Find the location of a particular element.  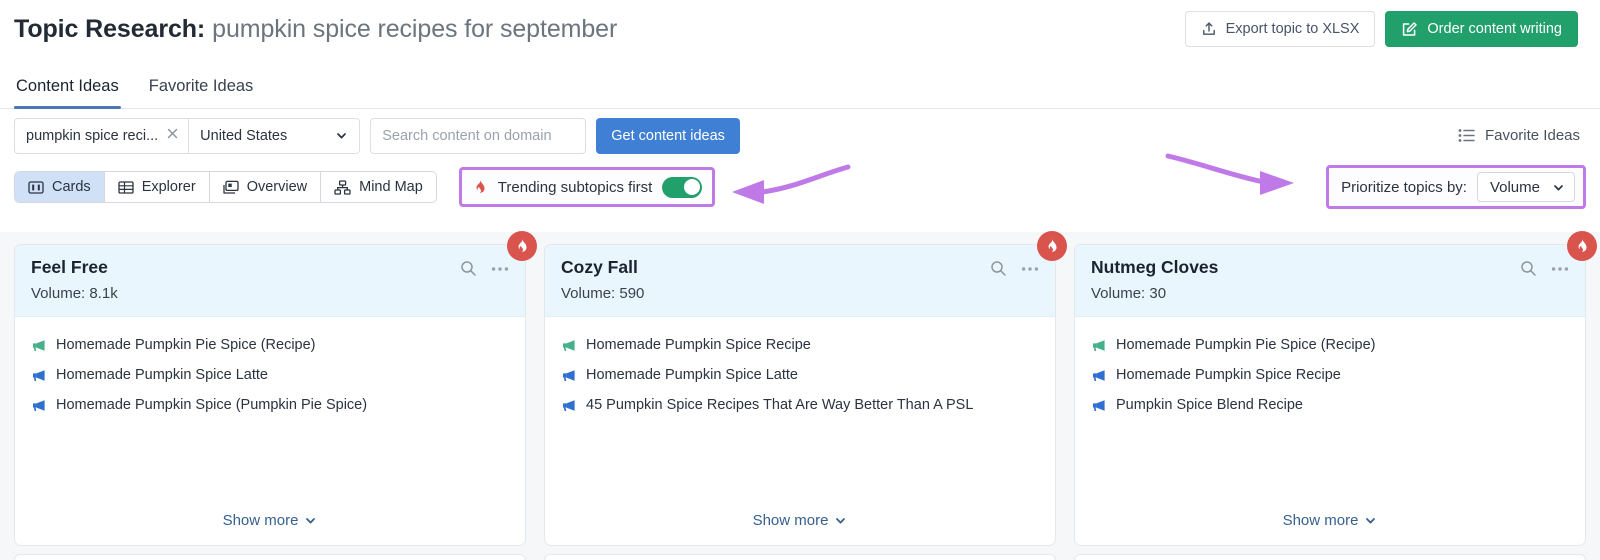

prioritize-topics-highlight: Prioritize topics by: Volume is located at coordinates (1456, 187).